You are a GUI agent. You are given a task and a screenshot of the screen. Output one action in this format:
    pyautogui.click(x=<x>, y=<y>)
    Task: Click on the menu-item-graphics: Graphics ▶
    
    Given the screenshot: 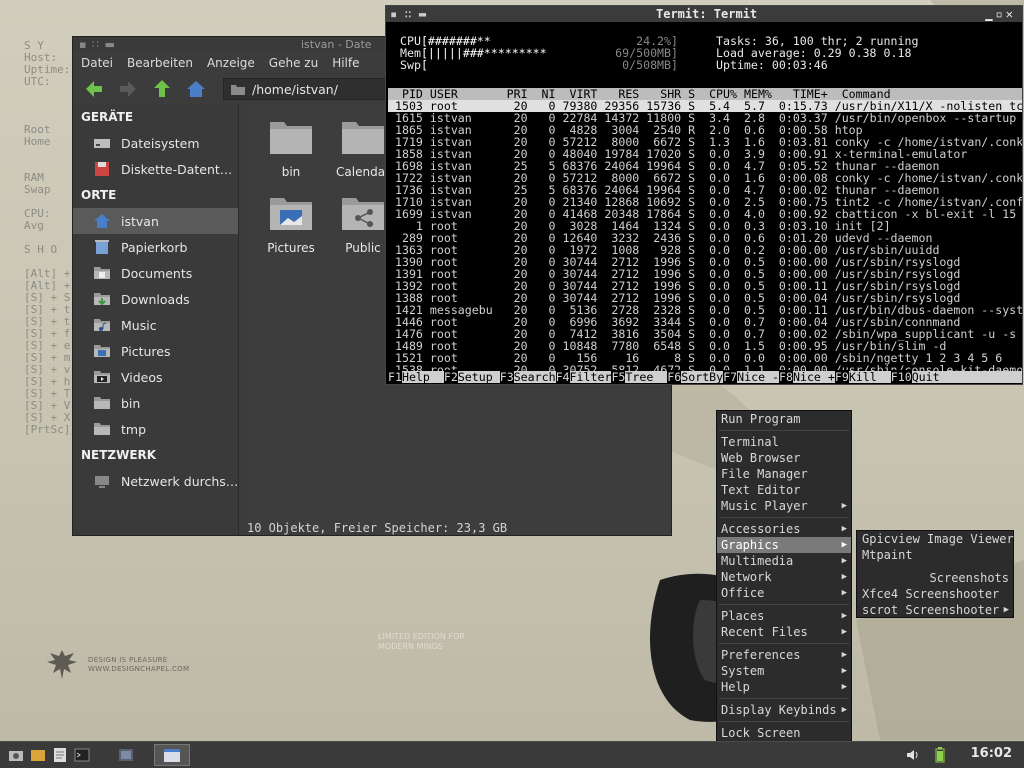 What is the action you would take?
    pyautogui.click(x=784, y=545)
    